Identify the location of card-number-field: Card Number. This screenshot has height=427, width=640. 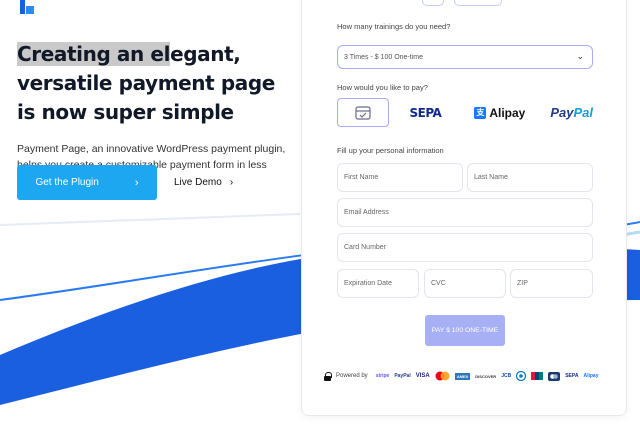
(465, 247).